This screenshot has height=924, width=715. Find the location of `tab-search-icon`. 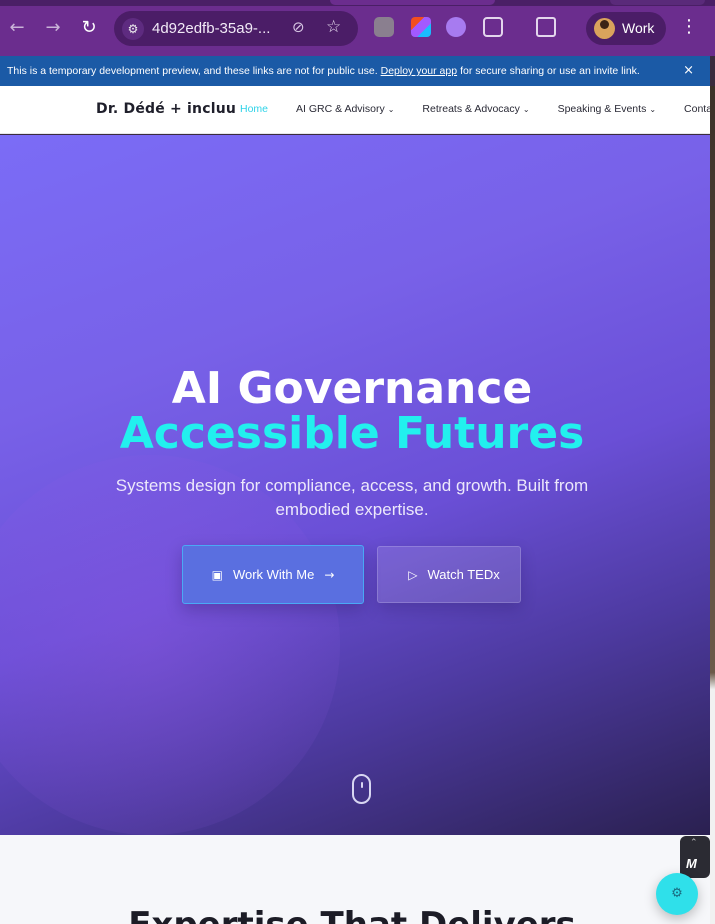

tab-search-icon is located at coordinates (546, 27).